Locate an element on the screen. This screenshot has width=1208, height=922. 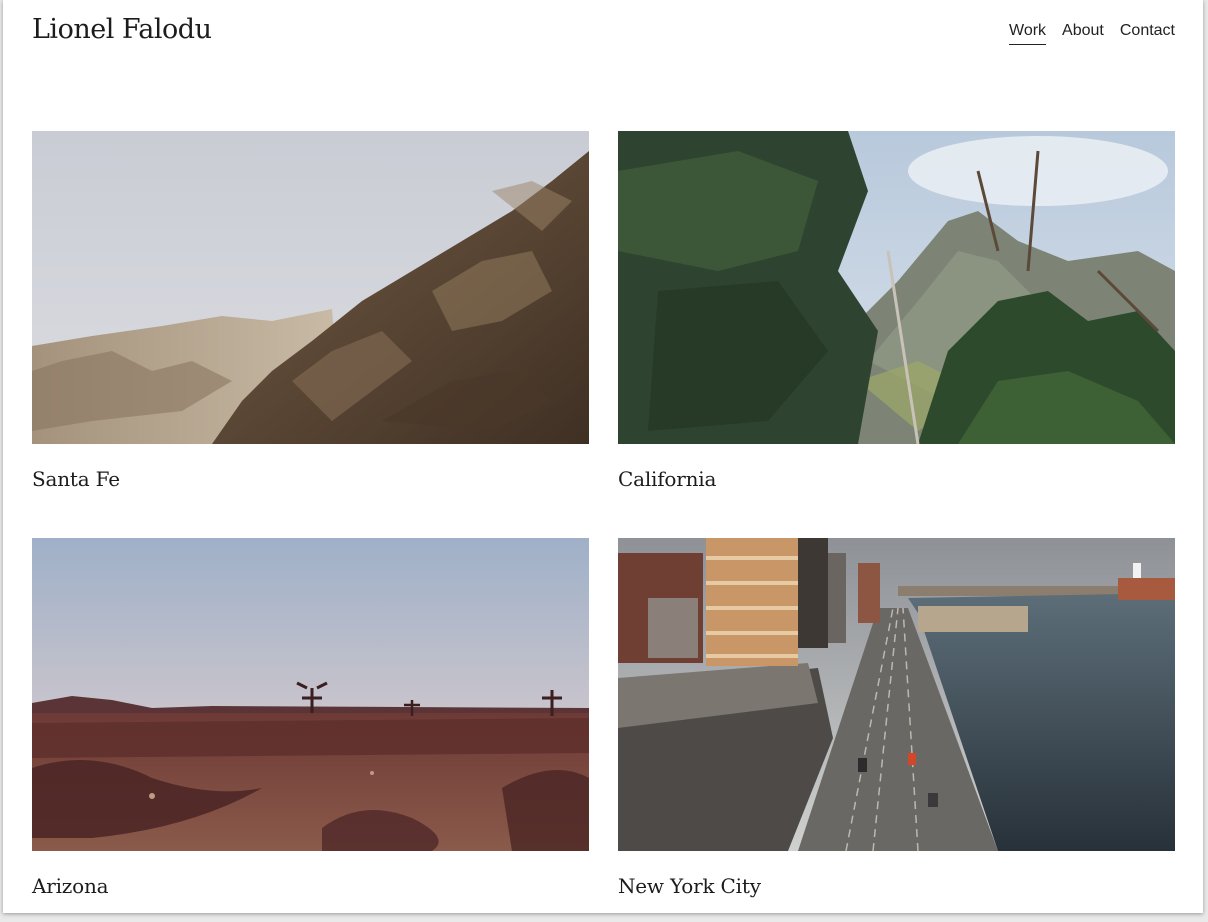
nav-item-about: About is located at coordinates (1083, 33).